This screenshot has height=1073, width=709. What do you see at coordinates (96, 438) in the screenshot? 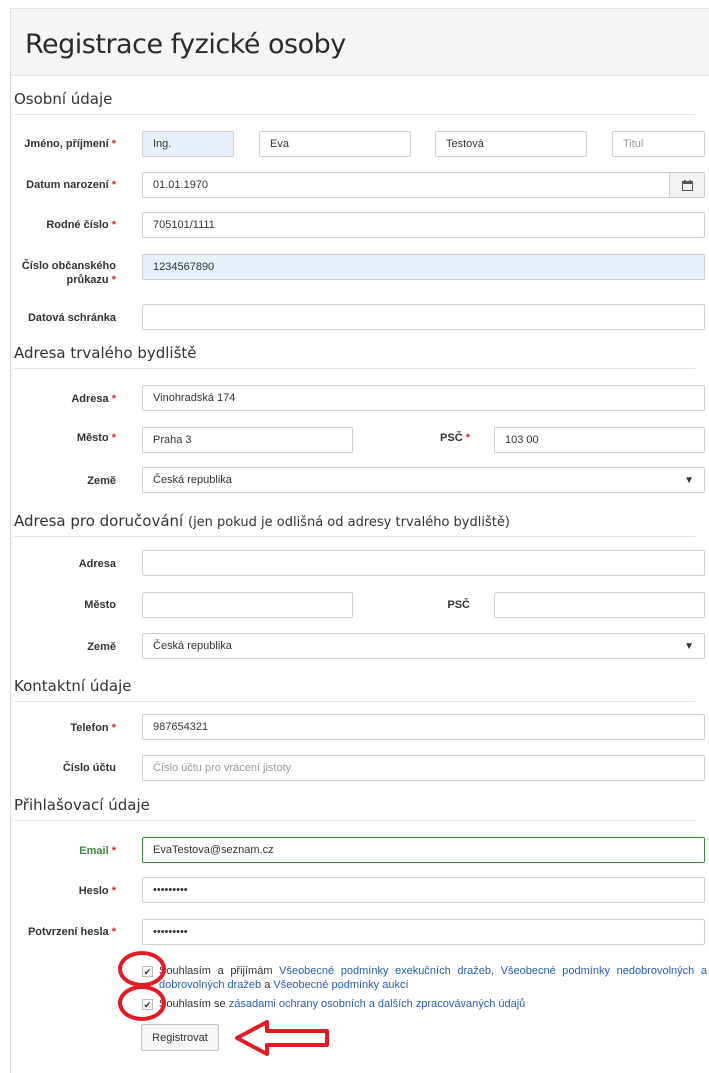
I see `city-label: Město *` at bounding box center [96, 438].